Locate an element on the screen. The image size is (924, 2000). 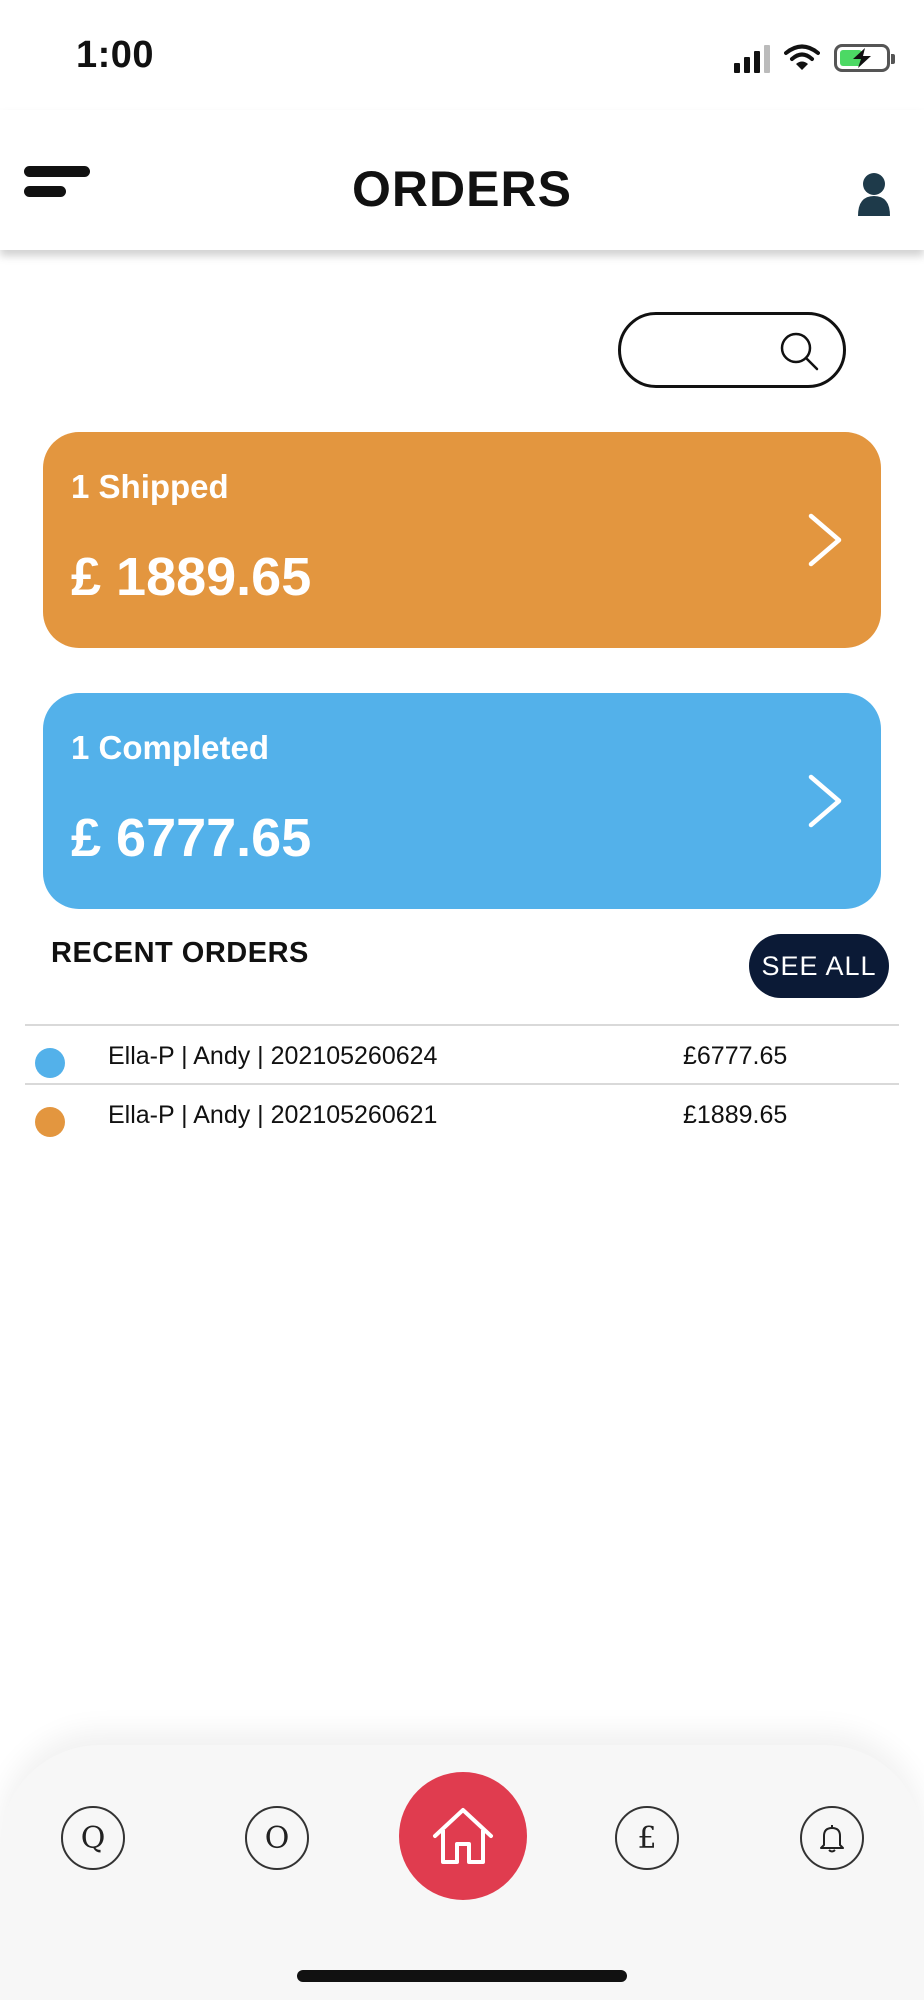
app-header: ORDERS is located at coordinates (462, 180).